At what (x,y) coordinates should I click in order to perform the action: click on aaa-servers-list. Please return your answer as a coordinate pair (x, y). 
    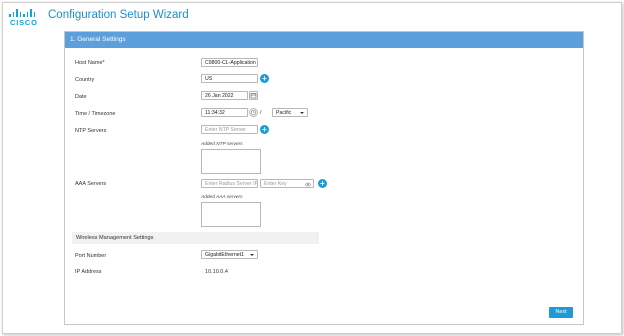
    Looking at the image, I should click on (231, 214).